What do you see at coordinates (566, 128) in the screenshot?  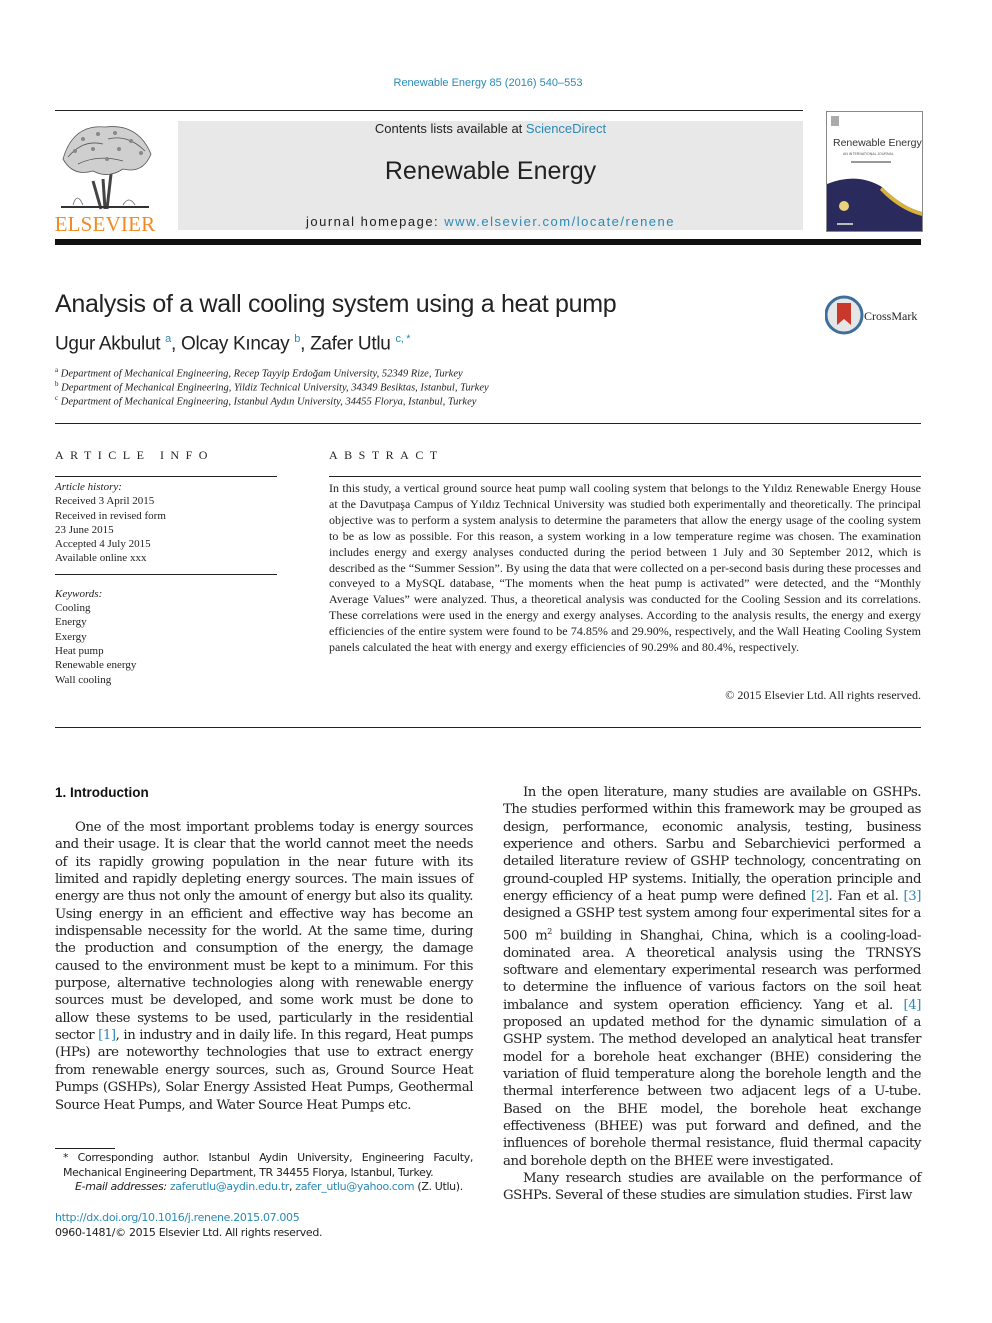 I see `sciencedirect-link: ScienceDirect` at bounding box center [566, 128].